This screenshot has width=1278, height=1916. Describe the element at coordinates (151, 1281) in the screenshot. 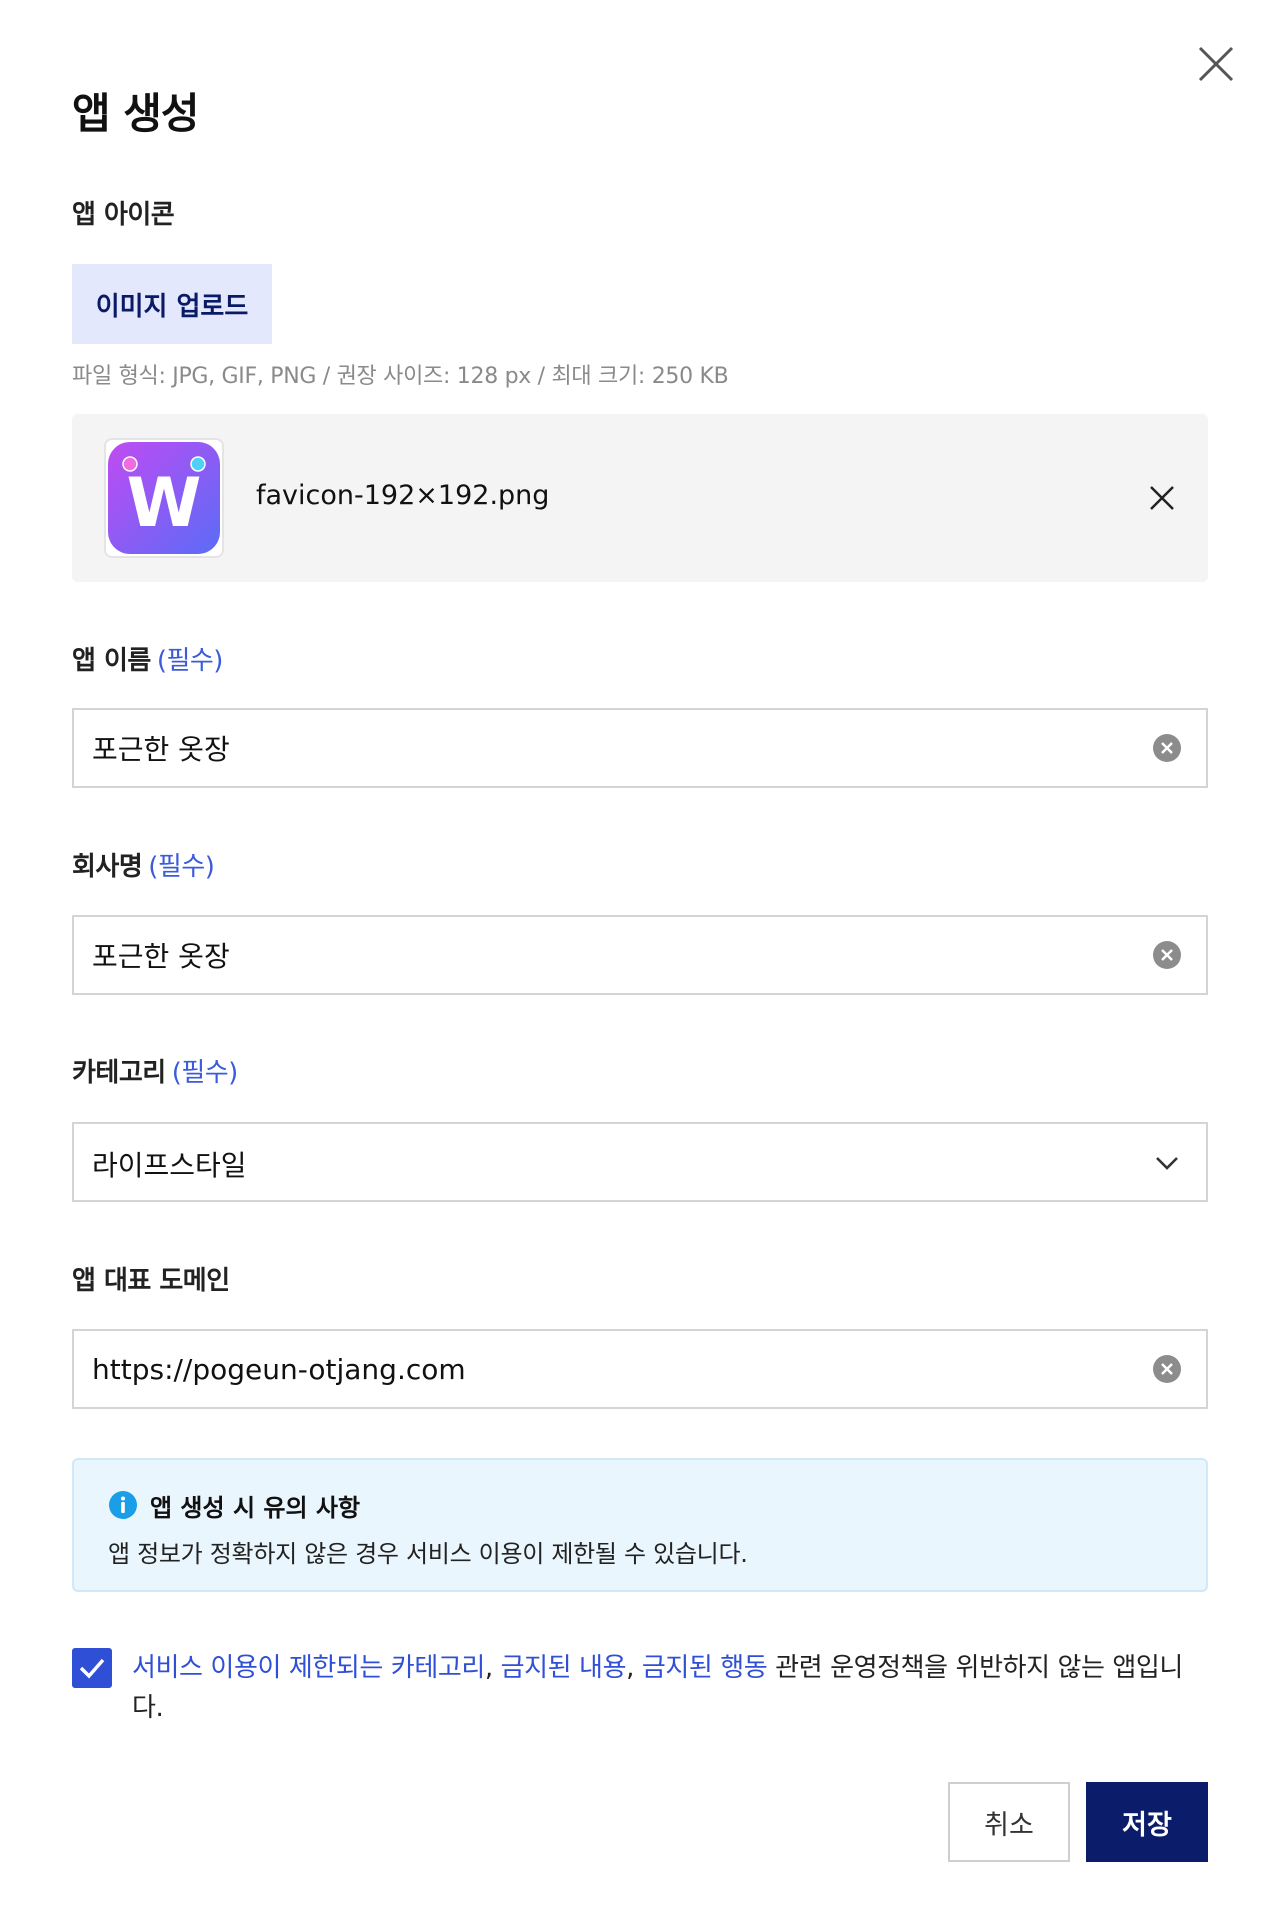

I see `domain-label: 앱 대표 도메인` at that location.